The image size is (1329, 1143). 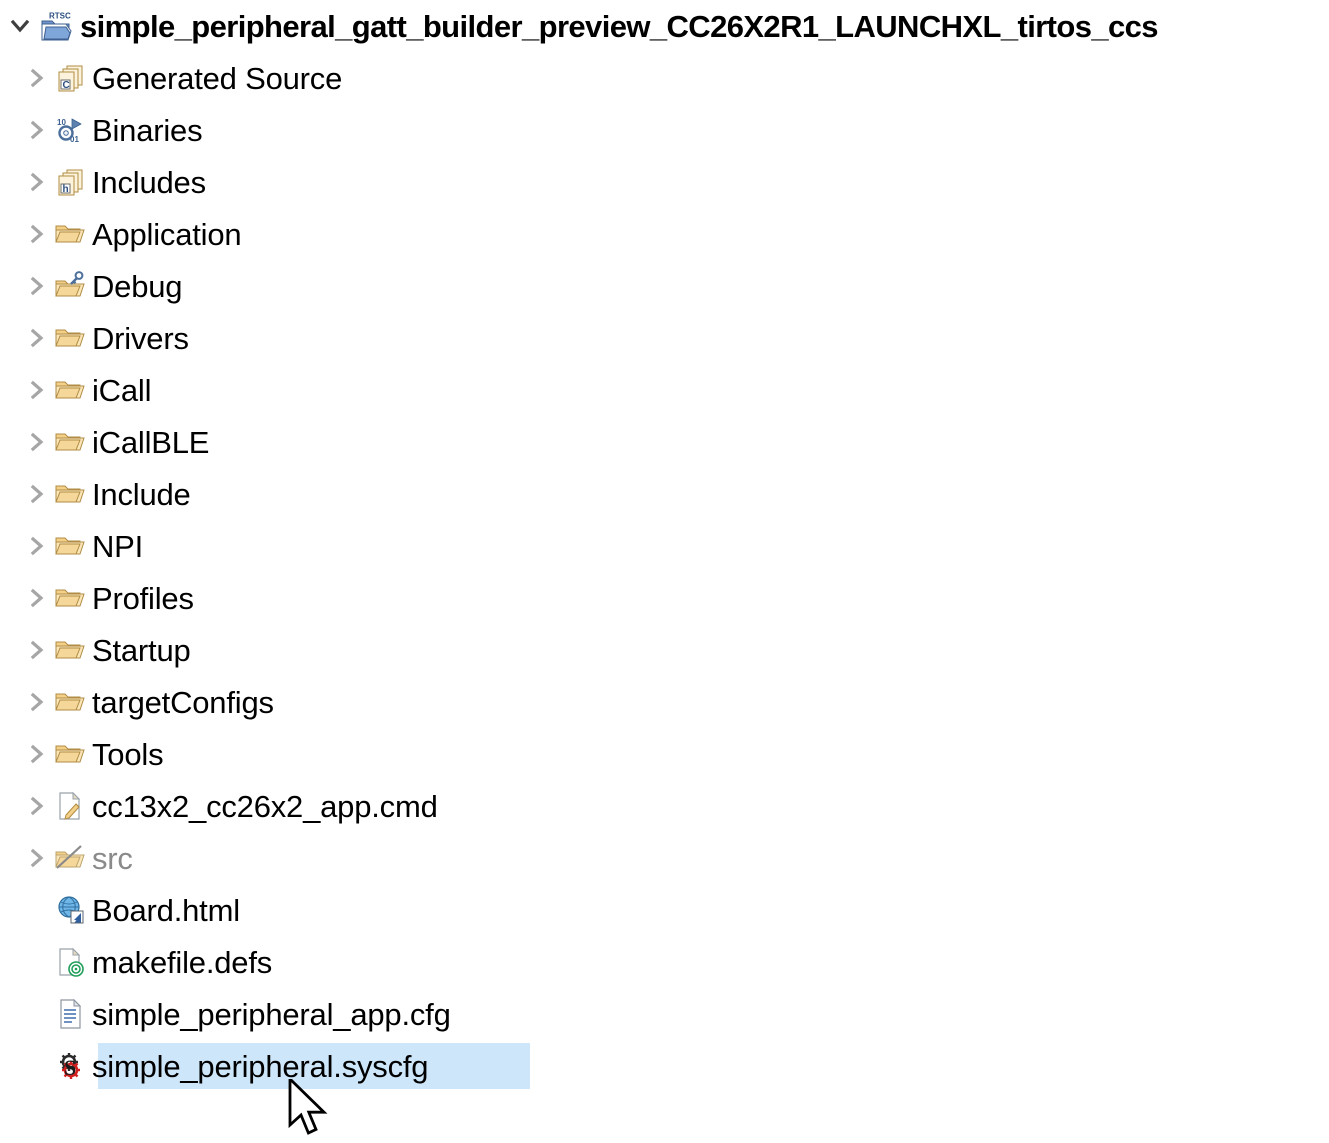 I want to click on tree-row: C Generated Source, so click(x=664, y=78).